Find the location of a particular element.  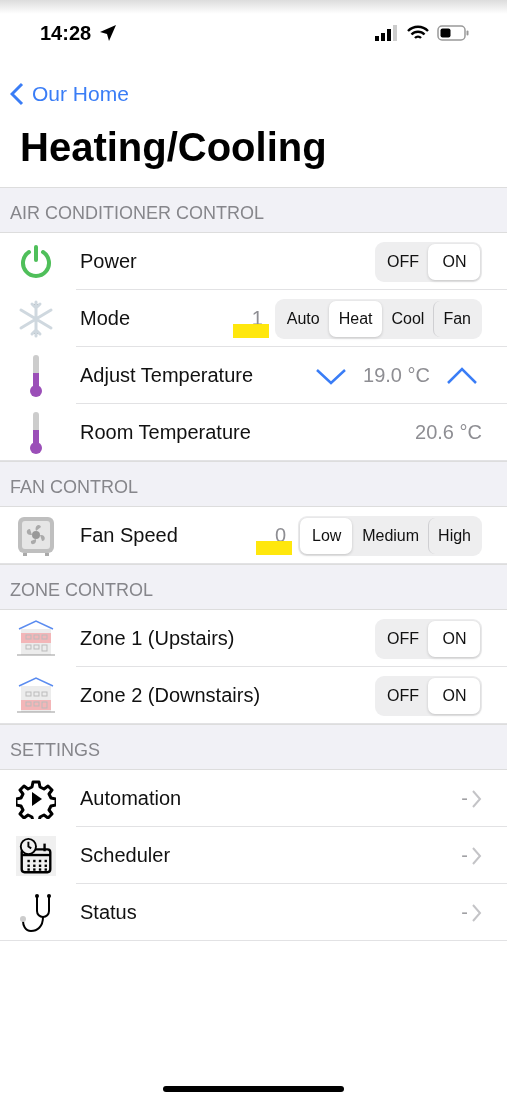

row-label: Fan Speed is located at coordinates (129, 535).